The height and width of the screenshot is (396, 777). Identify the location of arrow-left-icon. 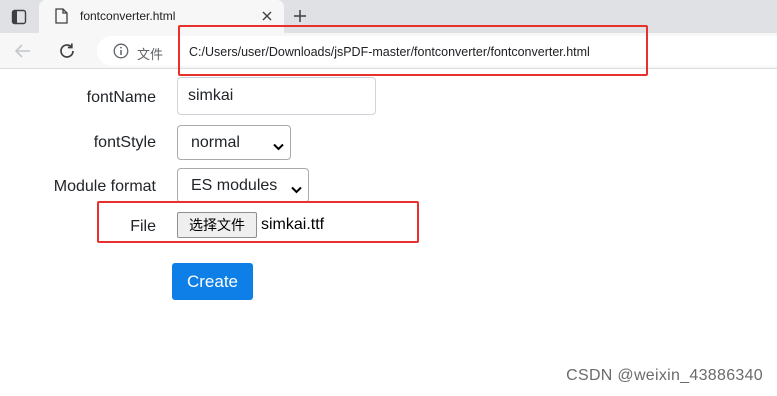
(23, 51).